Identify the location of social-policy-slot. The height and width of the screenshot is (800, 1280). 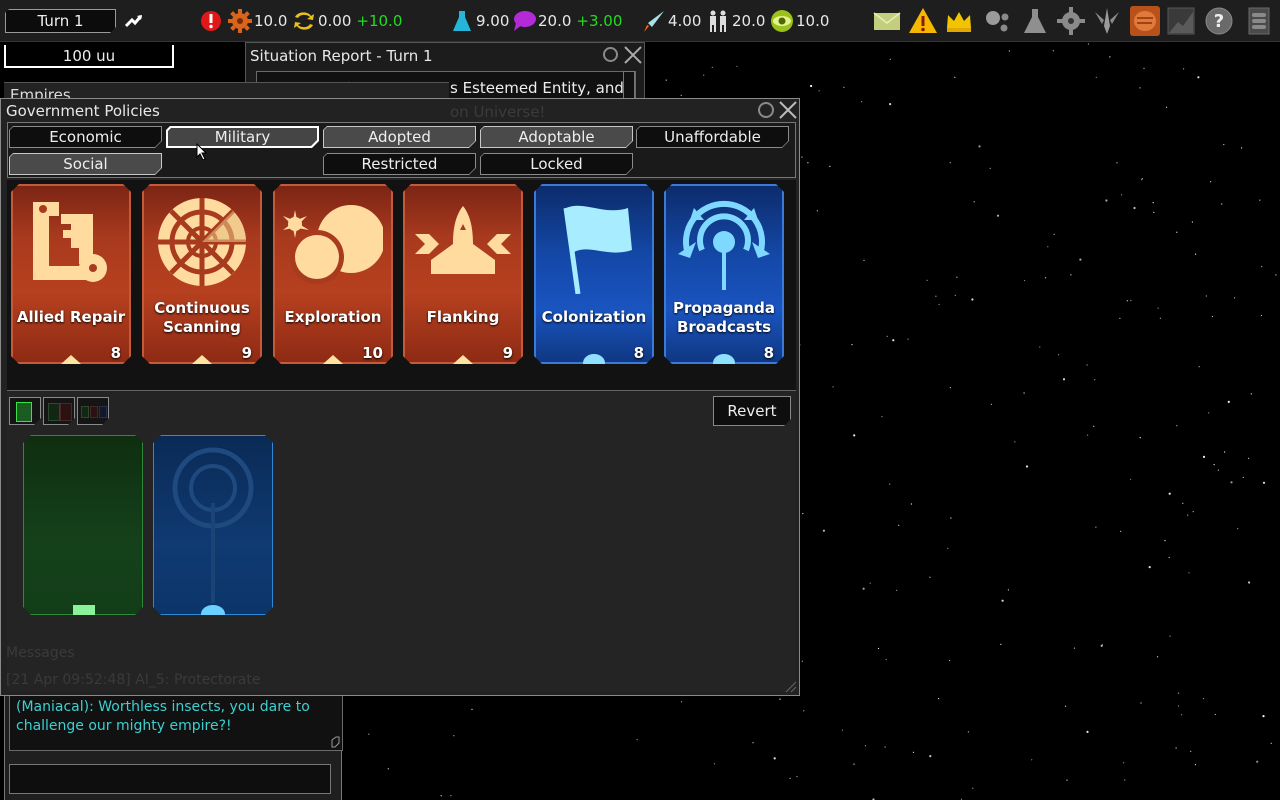
(213, 525).